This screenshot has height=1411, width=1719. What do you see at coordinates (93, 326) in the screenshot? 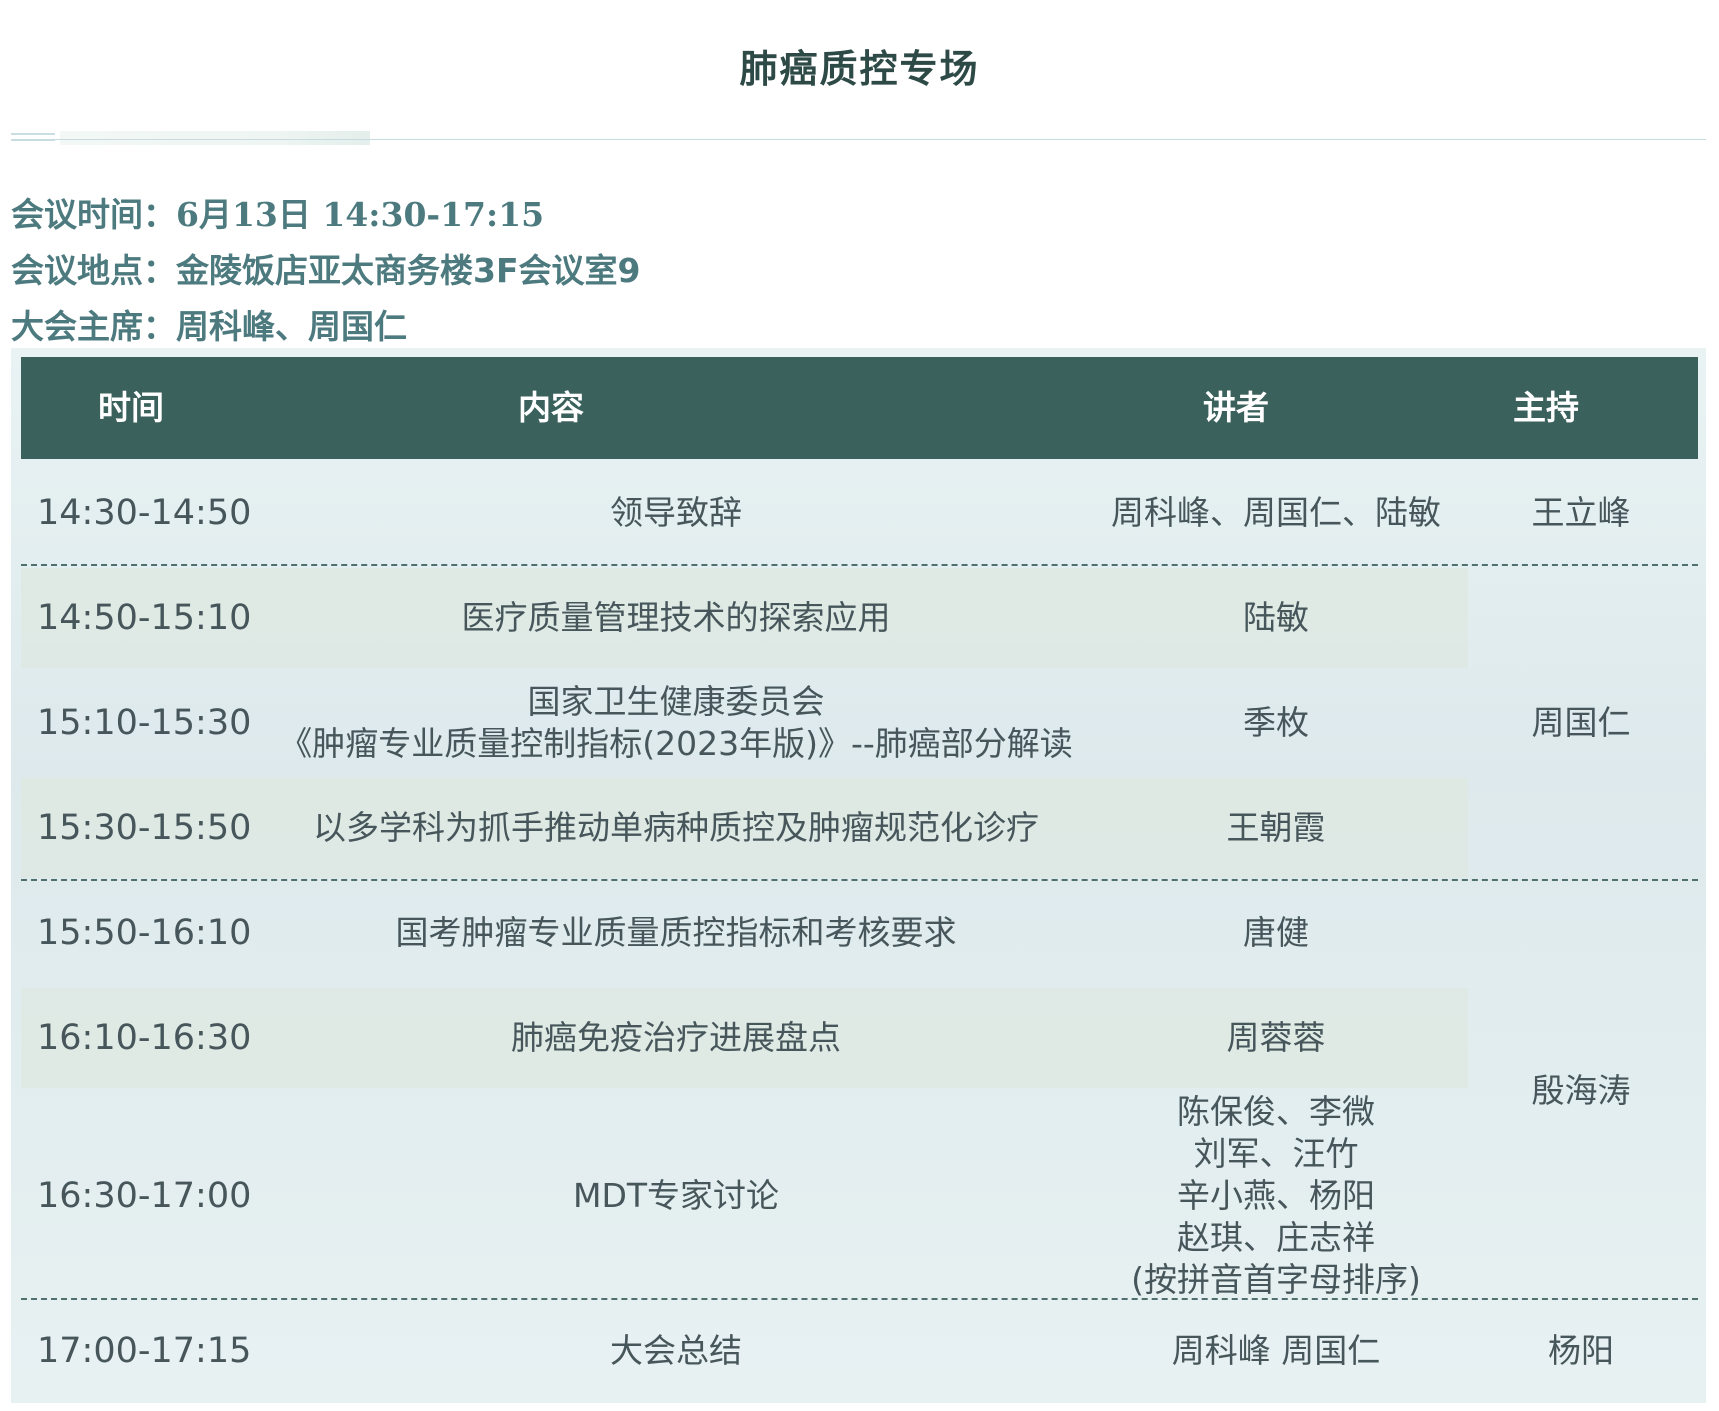
I see `meeting-chair-label: 大会主席：` at bounding box center [93, 326].